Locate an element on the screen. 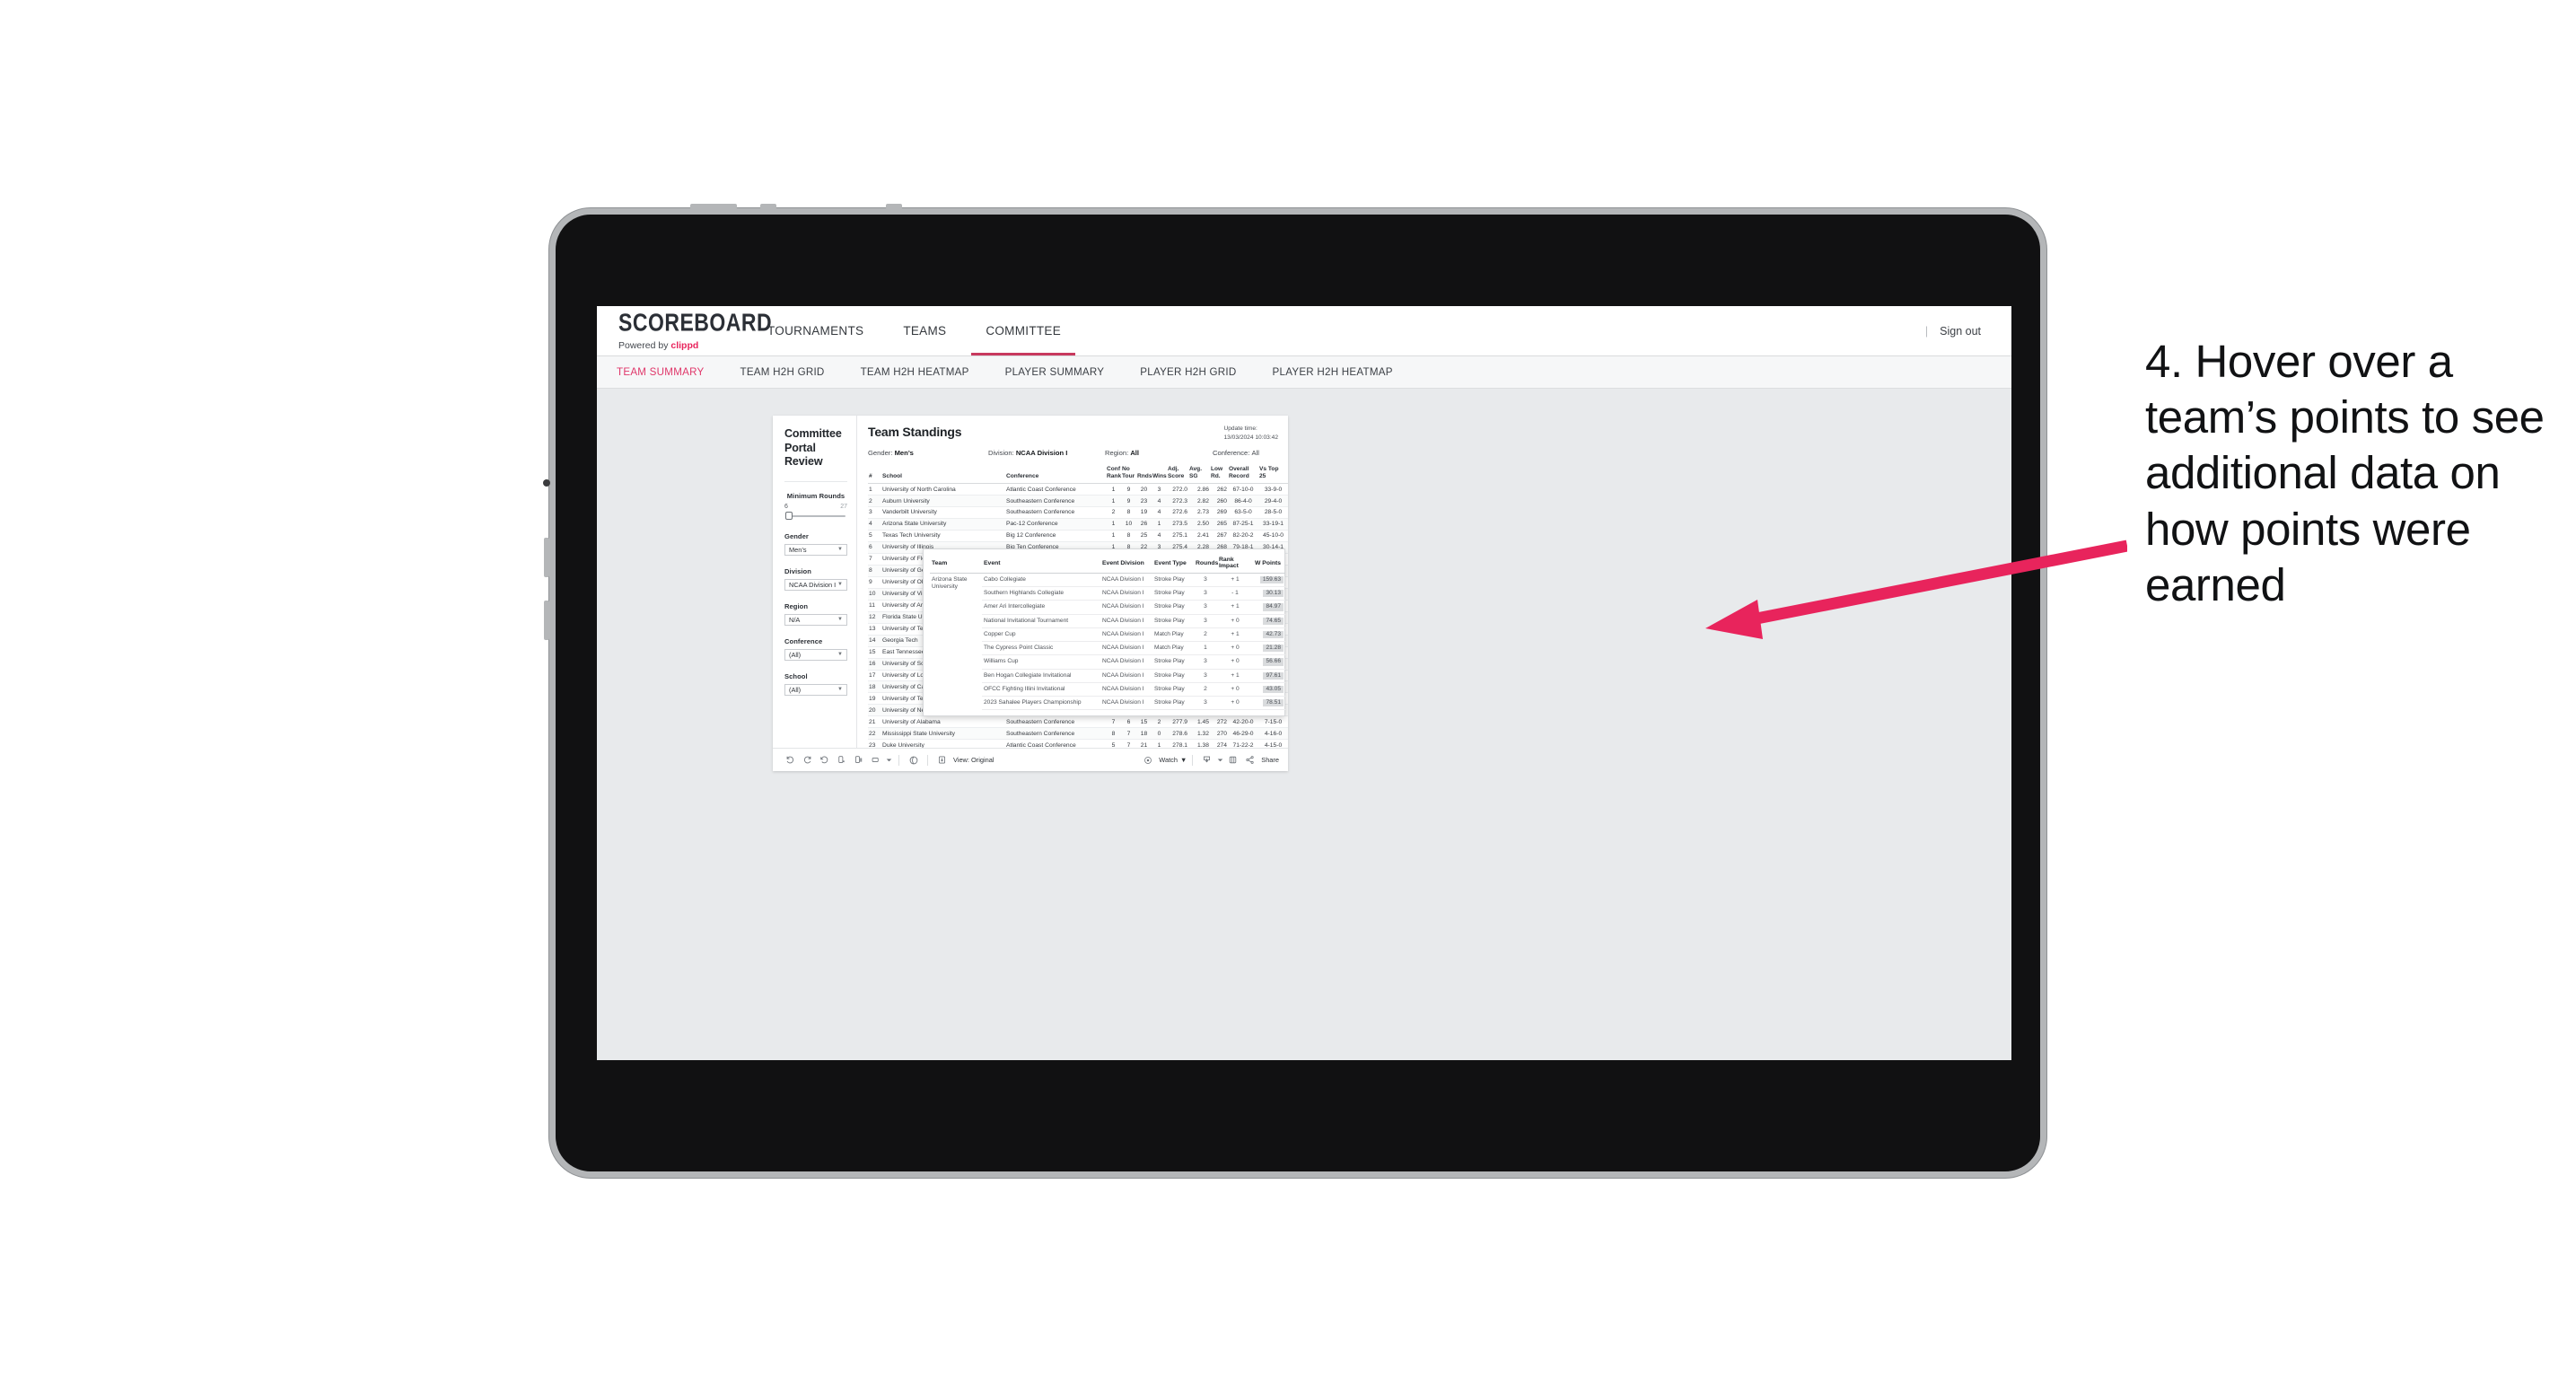  filter-conference: Conference (All) ▼ is located at coordinates (815, 649).